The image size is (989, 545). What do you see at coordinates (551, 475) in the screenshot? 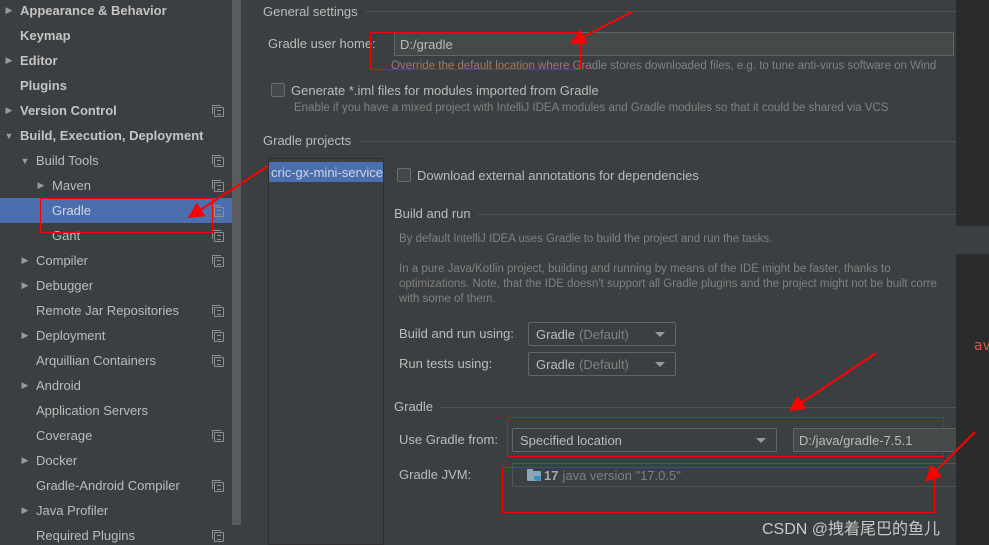
I see `gradle-jvm-version: 17` at bounding box center [551, 475].